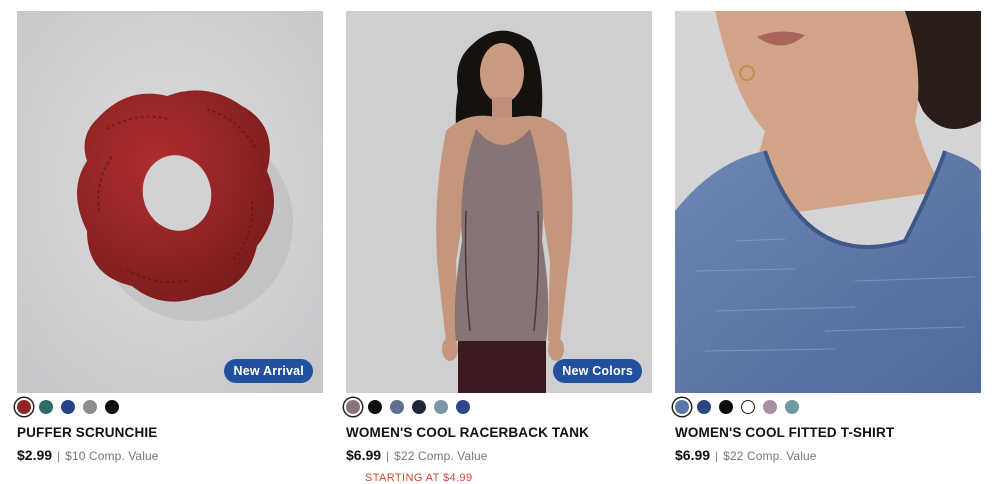 The height and width of the screenshot is (484, 1000). Describe the element at coordinates (597, 371) in the screenshot. I see `new-colors-badge: New Colors` at that location.